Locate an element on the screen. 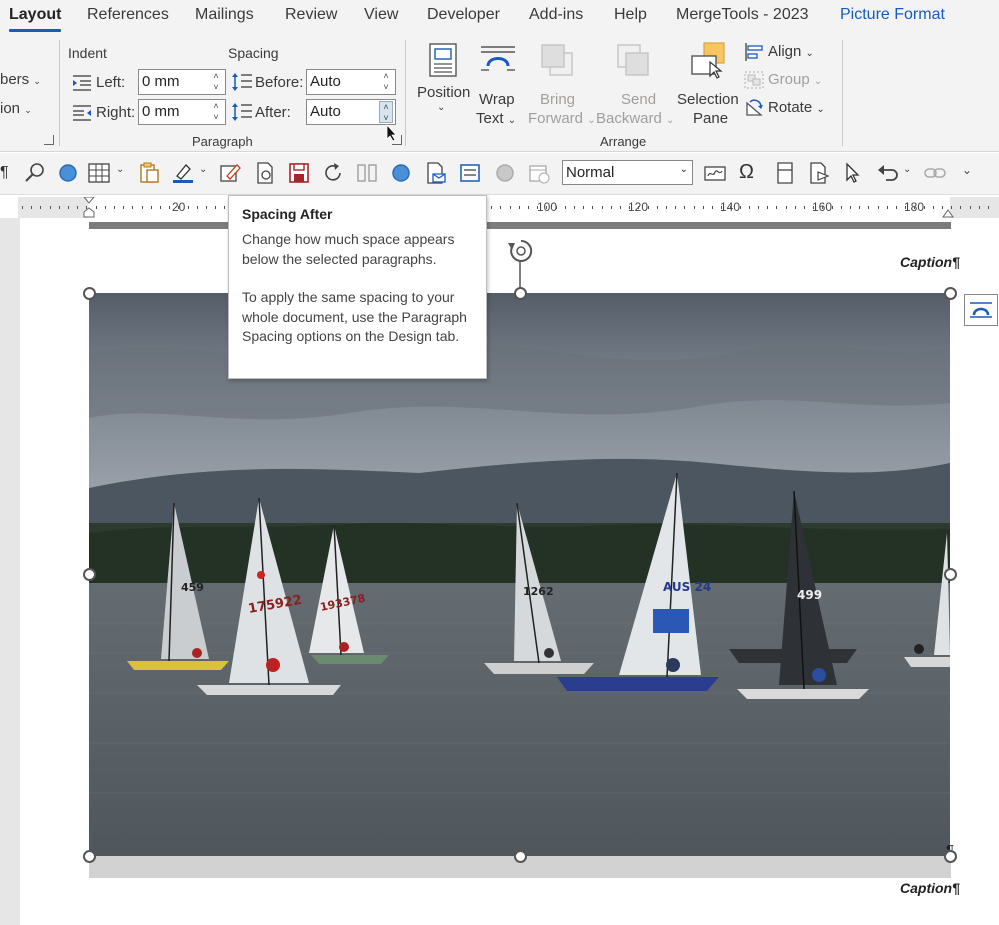 The height and width of the screenshot is (925, 999). page-break-icon is located at coordinates (785, 173).